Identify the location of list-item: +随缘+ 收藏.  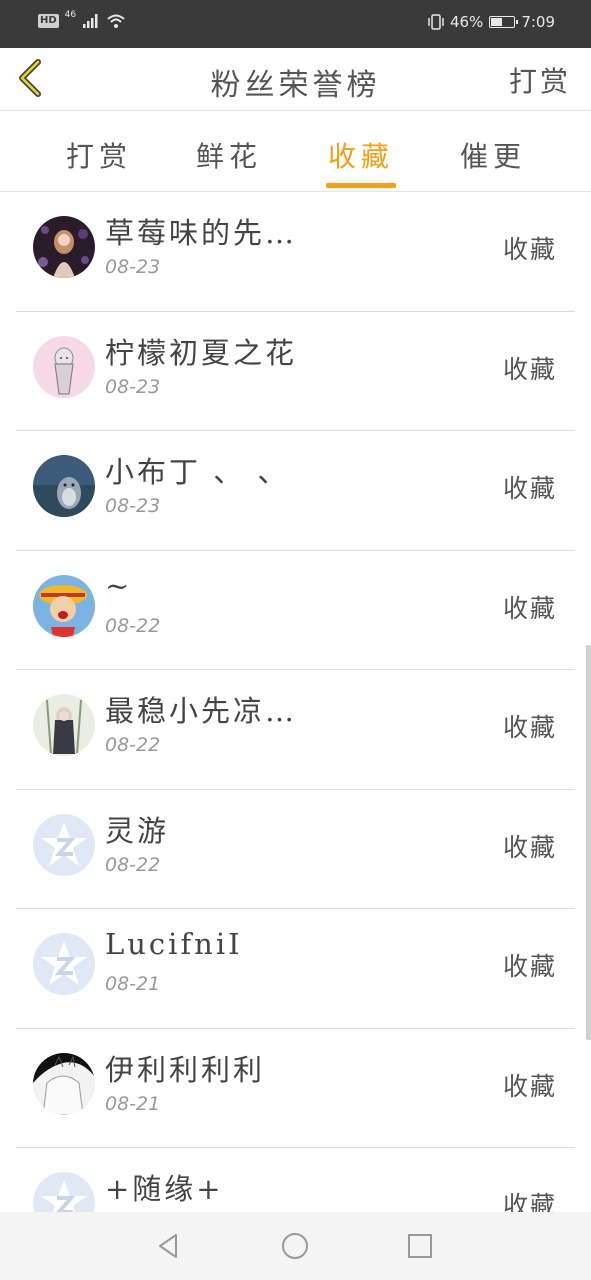
(295, 1180).